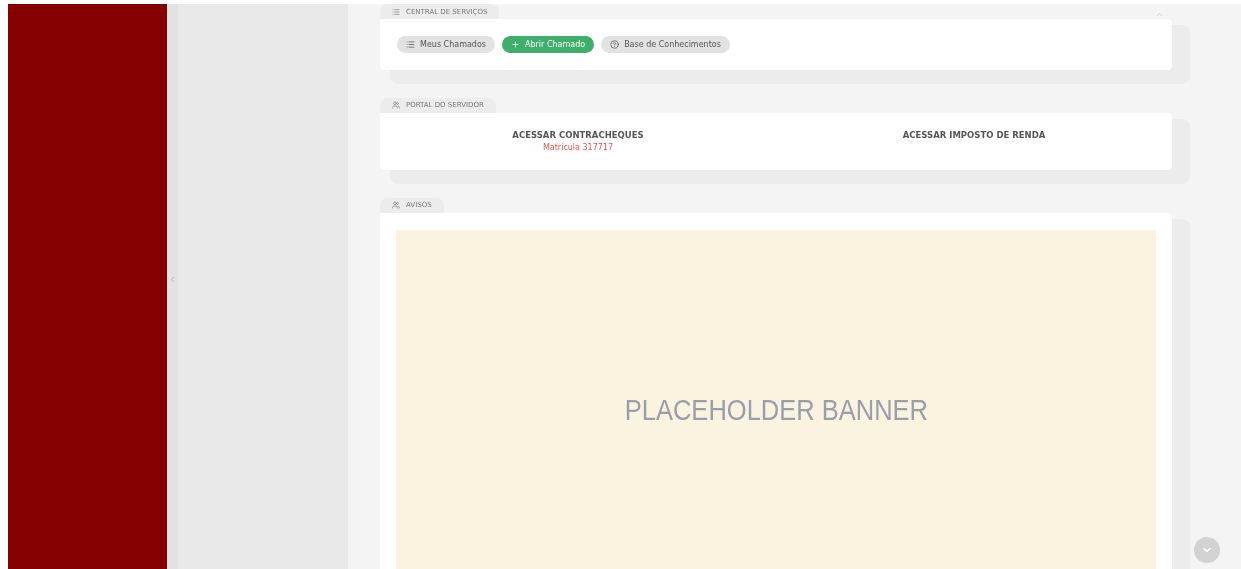 The height and width of the screenshot is (569, 1241). What do you see at coordinates (665, 44) in the screenshot?
I see `service-button: Base de Conhecimentos` at bounding box center [665, 44].